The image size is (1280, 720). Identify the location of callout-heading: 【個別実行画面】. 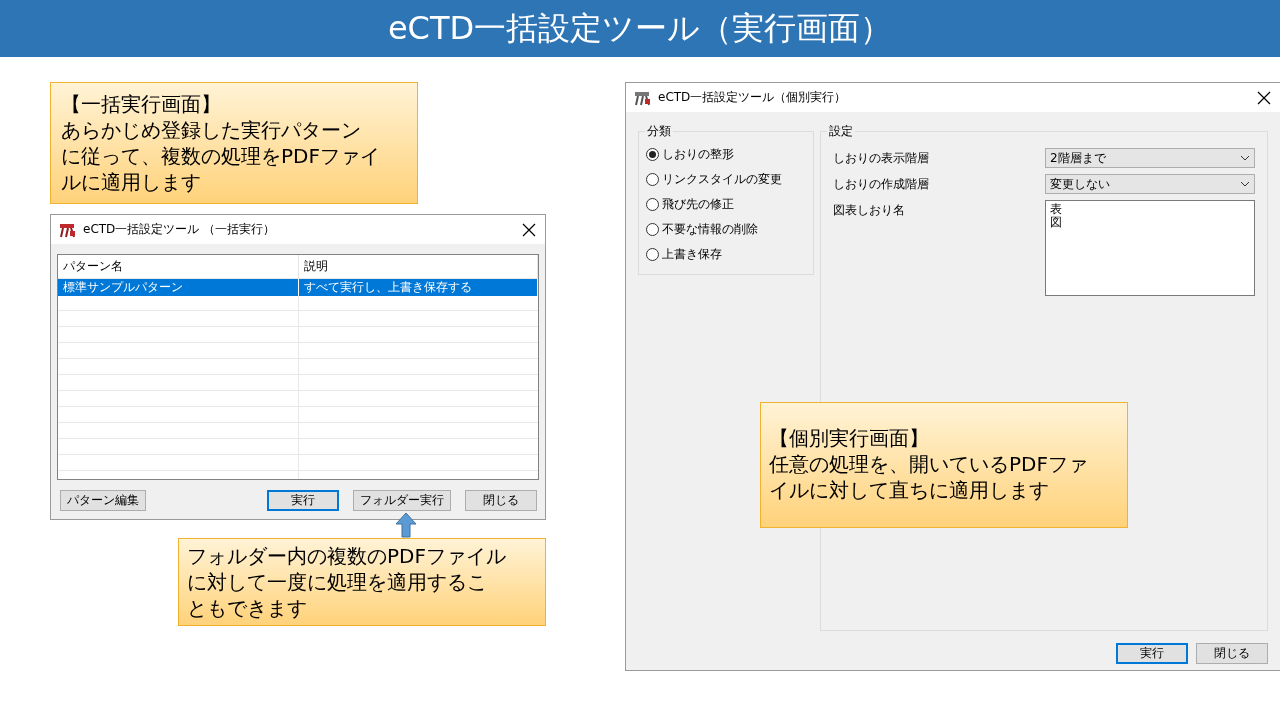
(849, 438).